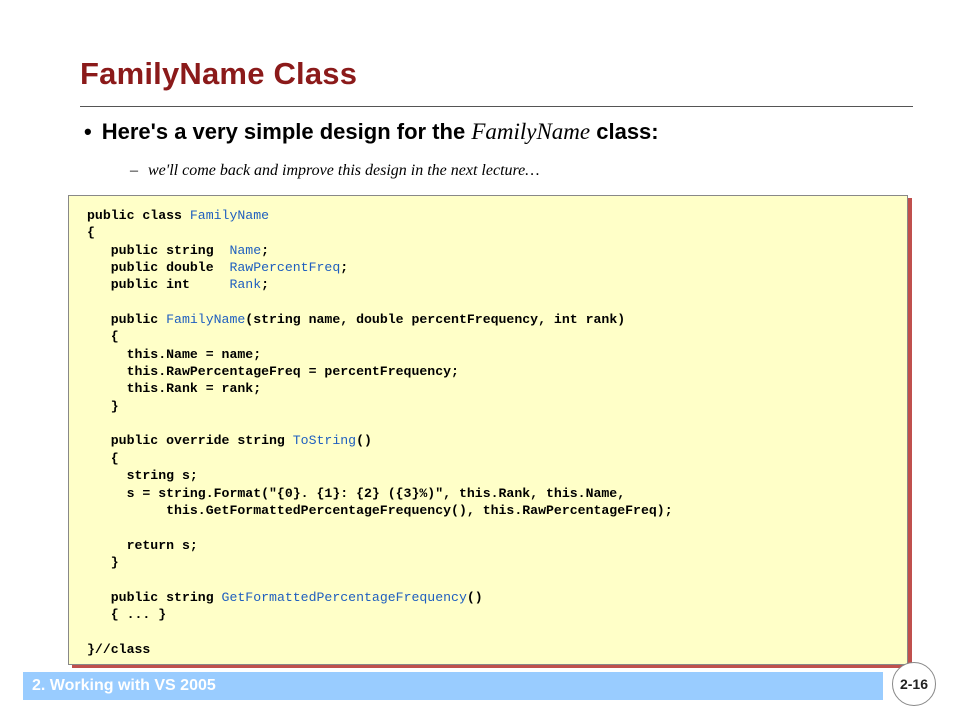 The height and width of the screenshot is (720, 960). What do you see at coordinates (914, 684) in the screenshot?
I see `page-number: 2-16` at bounding box center [914, 684].